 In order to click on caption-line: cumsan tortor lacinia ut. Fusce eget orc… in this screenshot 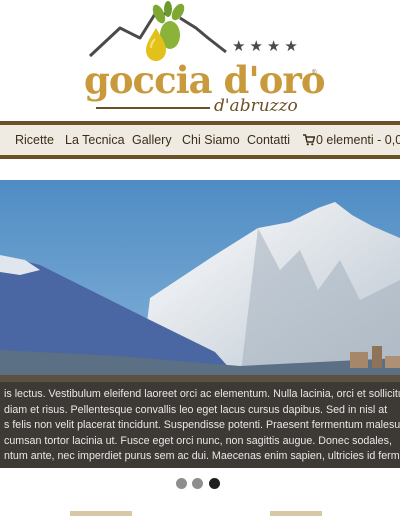, I will do `click(198, 440)`.